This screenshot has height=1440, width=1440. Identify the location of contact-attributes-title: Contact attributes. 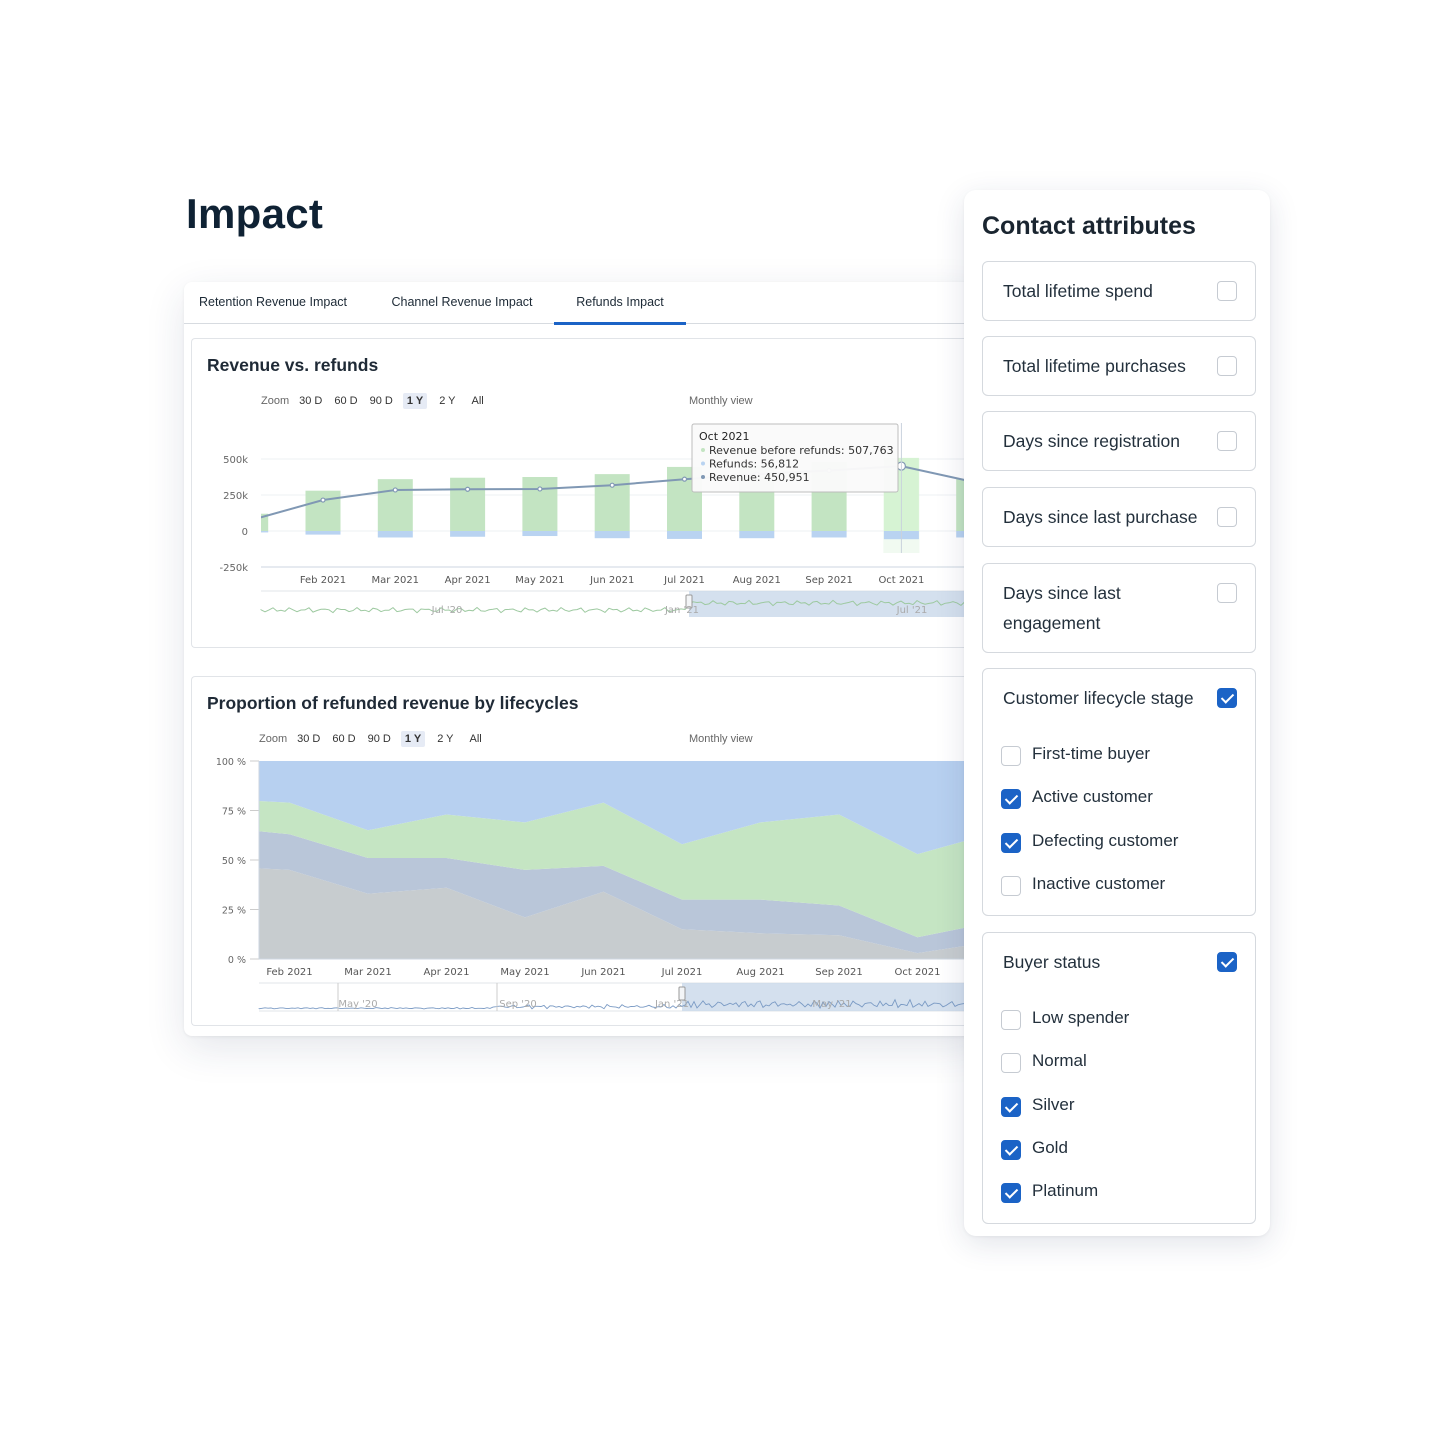
(1089, 226).